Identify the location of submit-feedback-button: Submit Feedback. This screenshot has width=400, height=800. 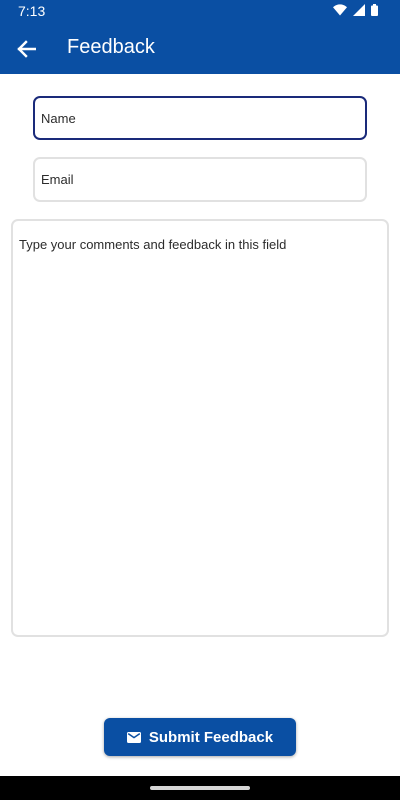
(200, 737).